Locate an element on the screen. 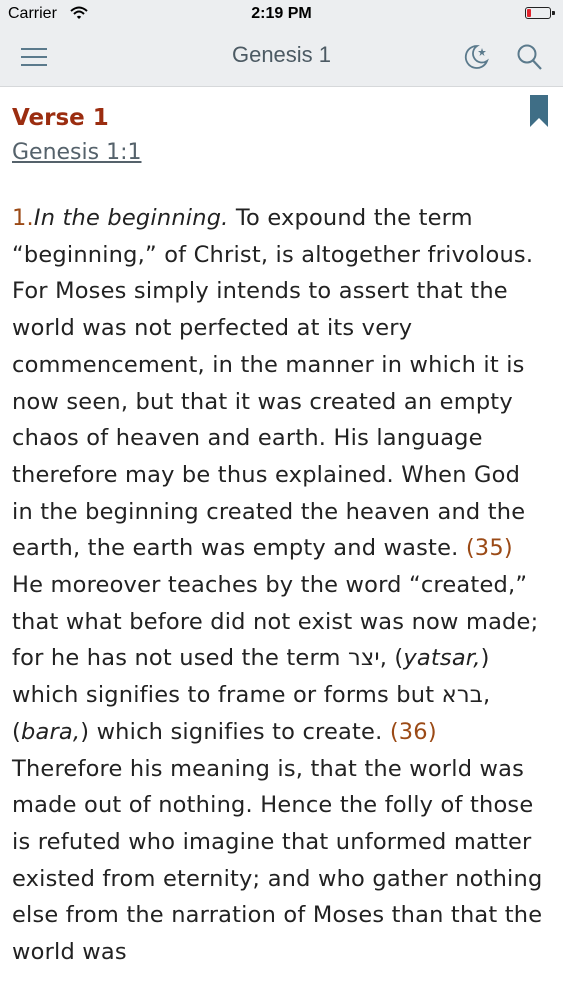 This screenshot has height=1000, width=563. text-segment: , ( is located at coordinates (391, 658).